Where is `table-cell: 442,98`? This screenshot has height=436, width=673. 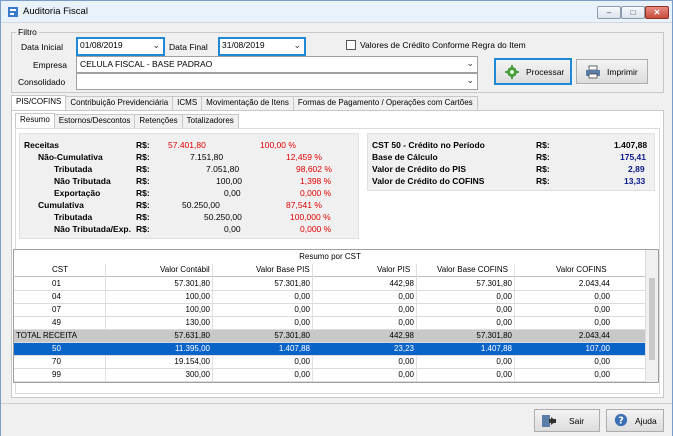 table-cell: 442,98 is located at coordinates (401, 335).